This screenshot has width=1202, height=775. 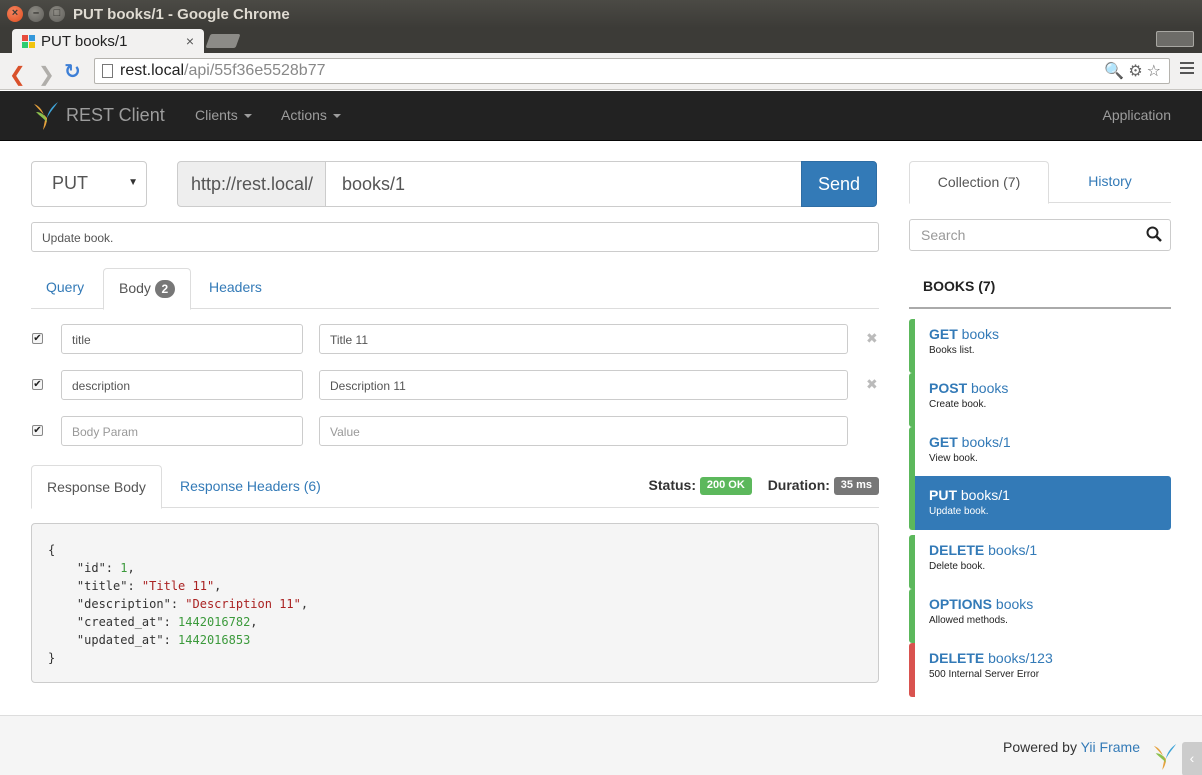 What do you see at coordinates (223, 115) in the screenshot?
I see `nav-clients-dropdown: Clients` at bounding box center [223, 115].